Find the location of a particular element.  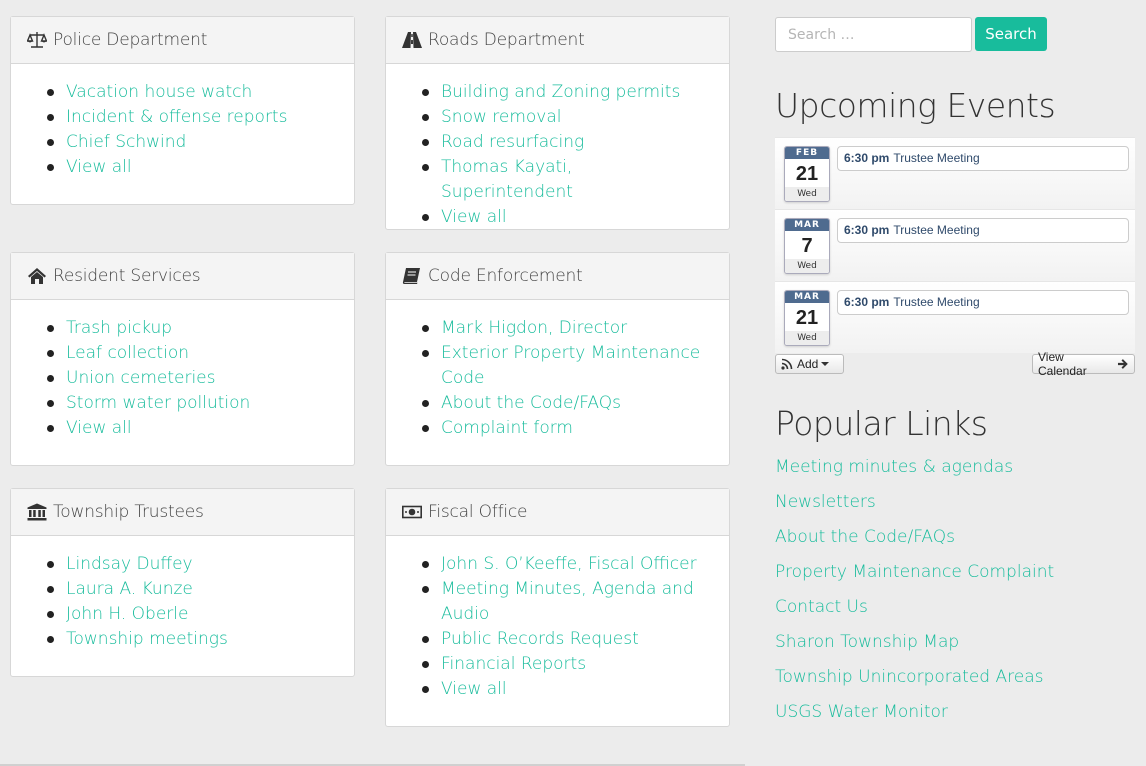

panel-link: Road resurfacing is located at coordinates (512, 142).